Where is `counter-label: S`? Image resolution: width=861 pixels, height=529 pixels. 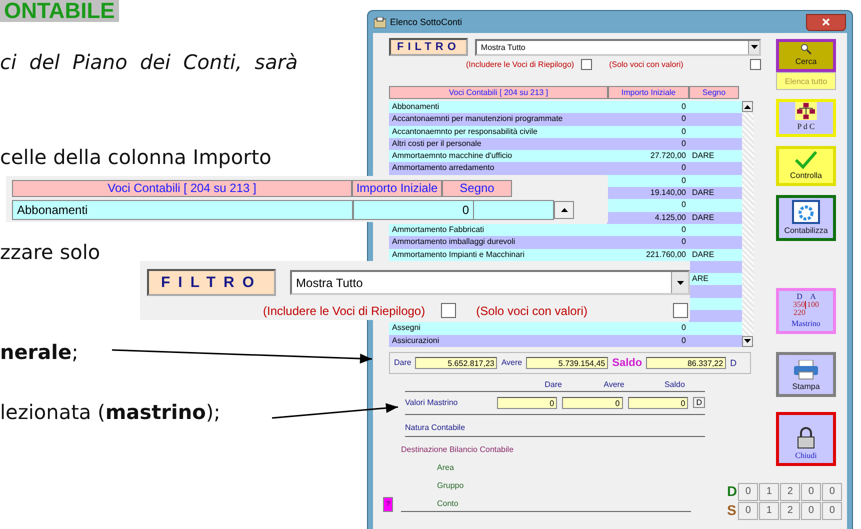 counter-label: S is located at coordinates (732, 511).